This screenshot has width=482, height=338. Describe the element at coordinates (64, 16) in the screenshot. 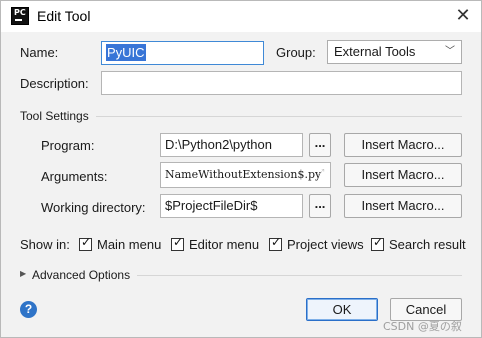

I see `window-title: Edit Tool` at that location.